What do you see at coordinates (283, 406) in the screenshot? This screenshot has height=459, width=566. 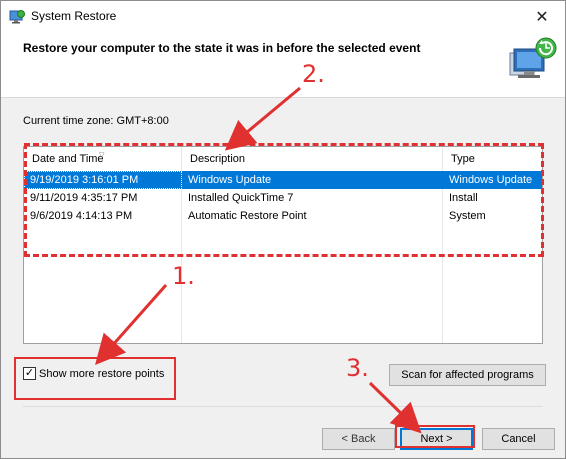 I see `footer-divider` at bounding box center [283, 406].